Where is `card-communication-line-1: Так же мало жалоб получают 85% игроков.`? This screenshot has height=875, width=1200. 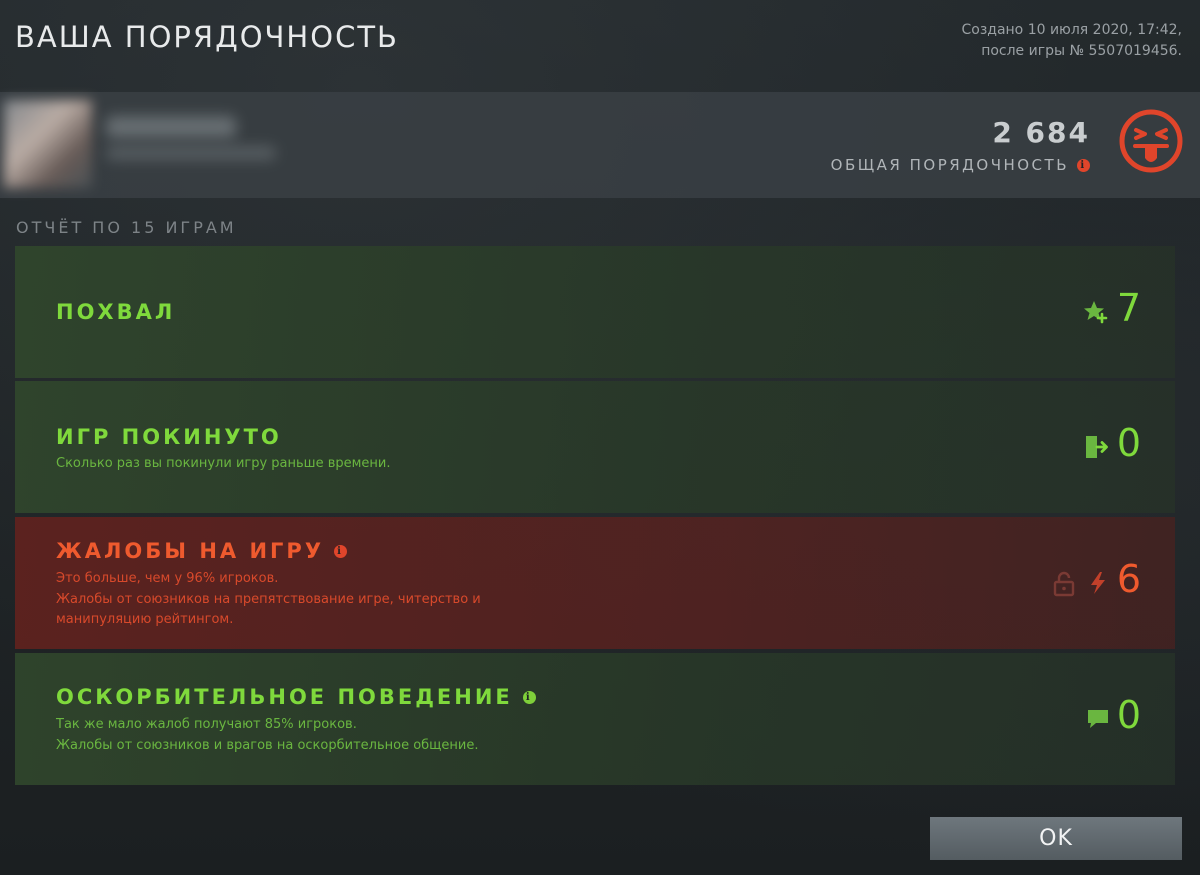
card-communication-line-1: Так же мало жалоб получают 85% игроков. is located at coordinates (206, 724).